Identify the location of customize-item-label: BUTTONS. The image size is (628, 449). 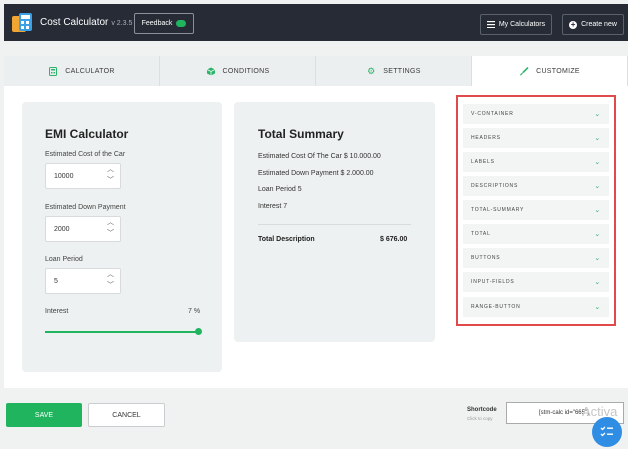
(486, 258).